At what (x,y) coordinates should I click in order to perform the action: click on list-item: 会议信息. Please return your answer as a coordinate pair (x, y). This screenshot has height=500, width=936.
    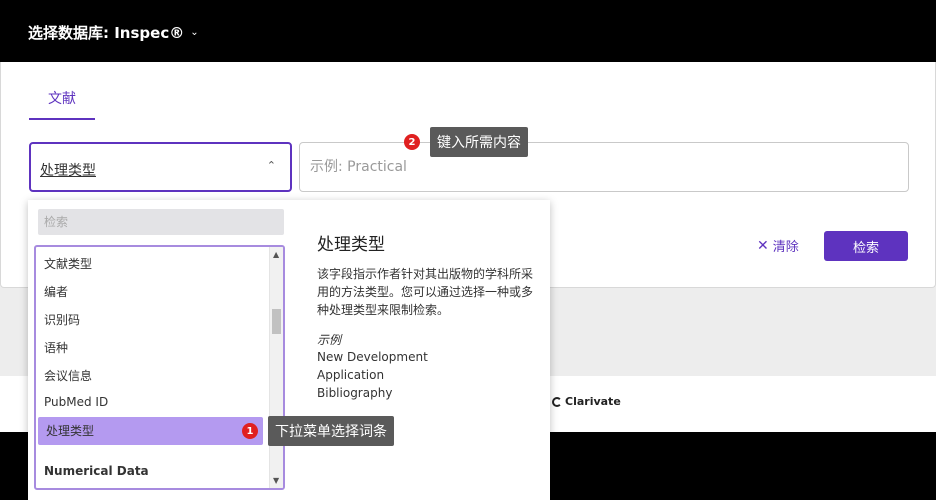
    Looking at the image, I should click on (68, 375).